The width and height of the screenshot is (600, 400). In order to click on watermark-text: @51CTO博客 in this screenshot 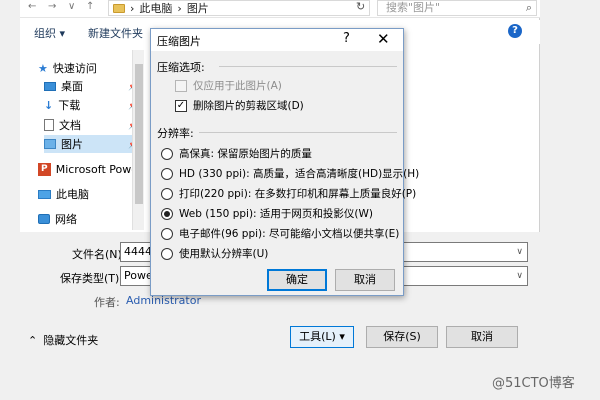, I will do `click(533, 383)`.